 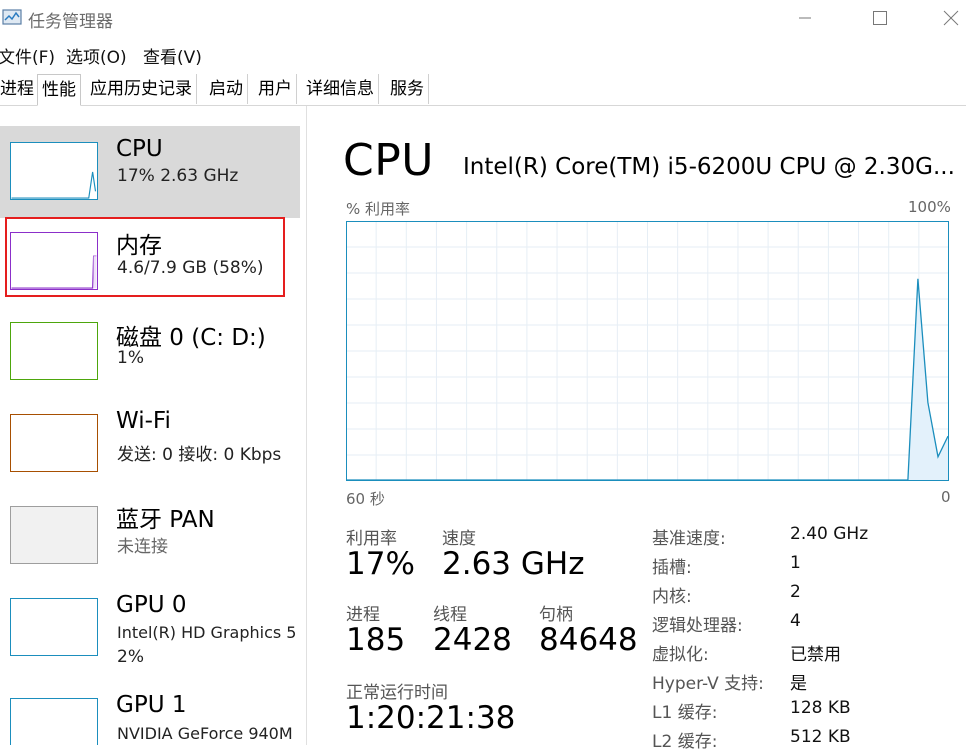 I want to click on sidebar-item-name: 磁盘 0 (C: D:), so click(x=191, y=338).